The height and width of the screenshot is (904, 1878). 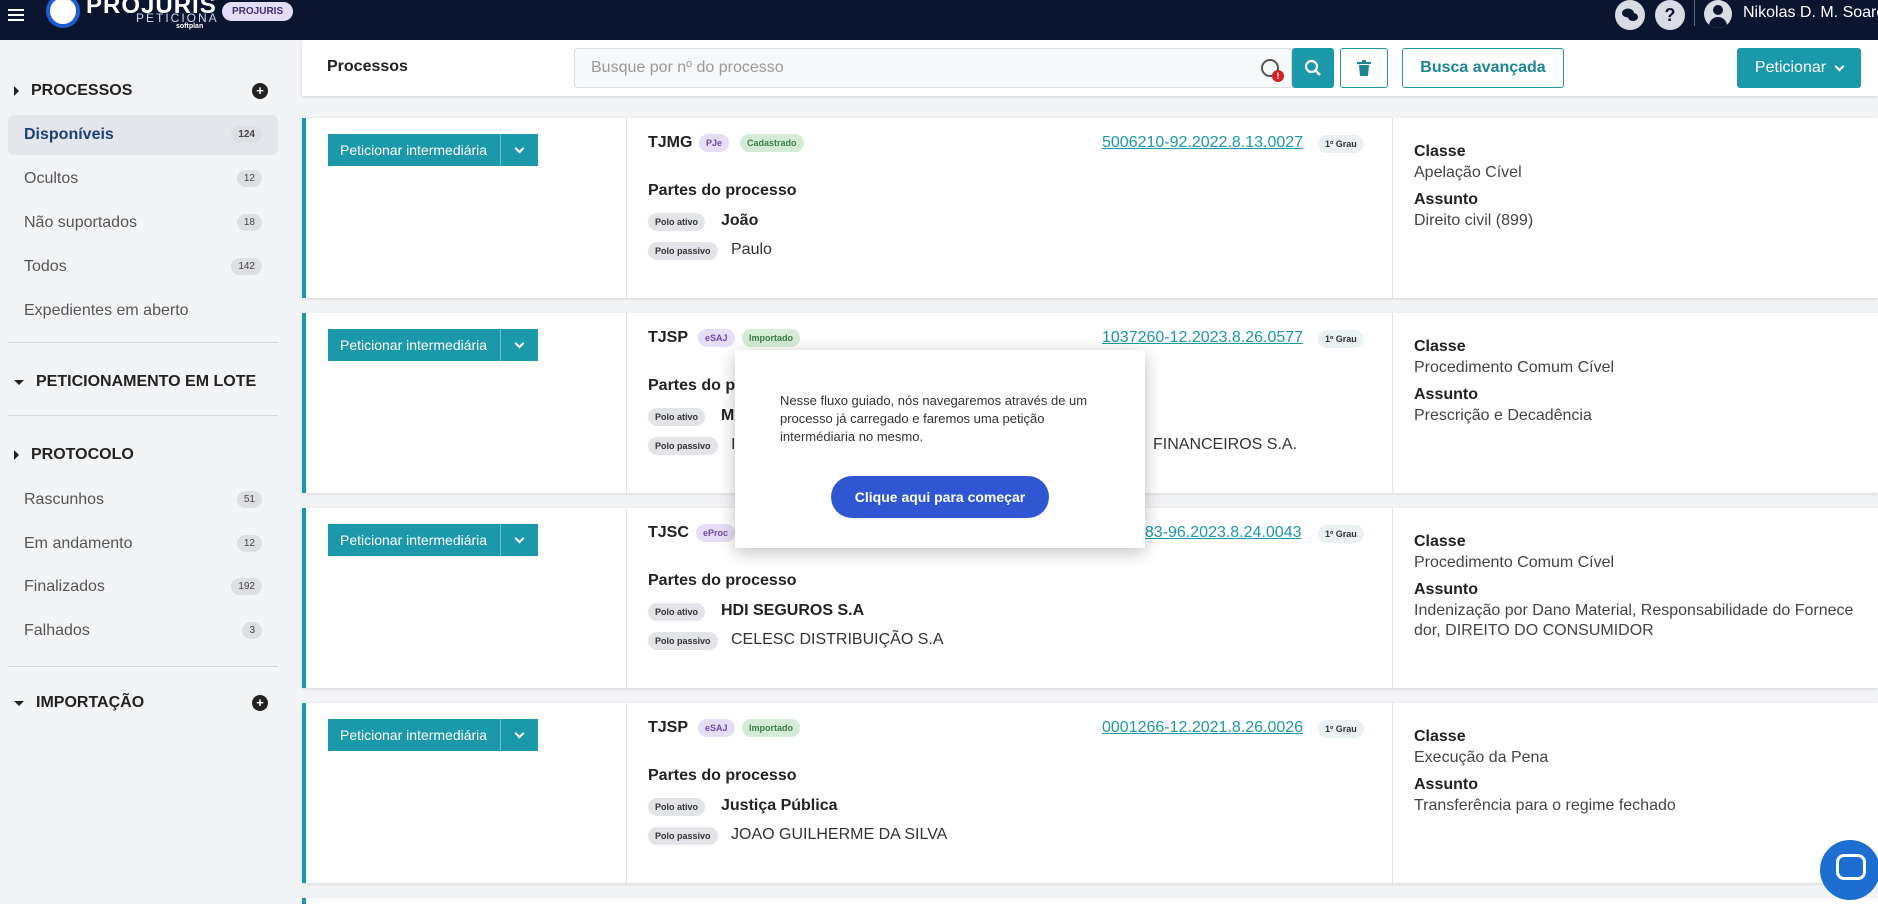 I want to click on search-button, so click(x=1313, y=68).